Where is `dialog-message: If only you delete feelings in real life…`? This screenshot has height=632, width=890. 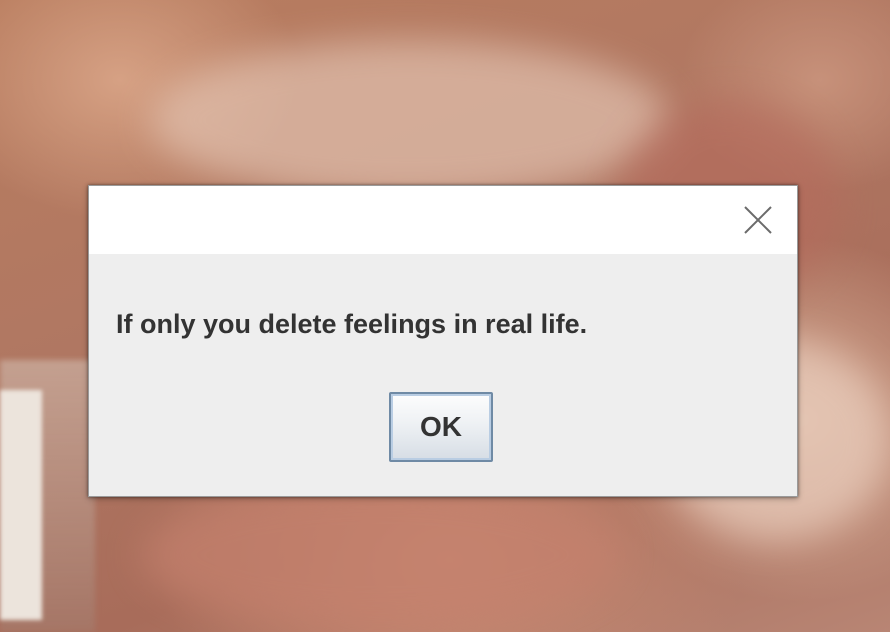
dialog-message: If only you delete feelings in real life… is located at coordinates (352, 324).